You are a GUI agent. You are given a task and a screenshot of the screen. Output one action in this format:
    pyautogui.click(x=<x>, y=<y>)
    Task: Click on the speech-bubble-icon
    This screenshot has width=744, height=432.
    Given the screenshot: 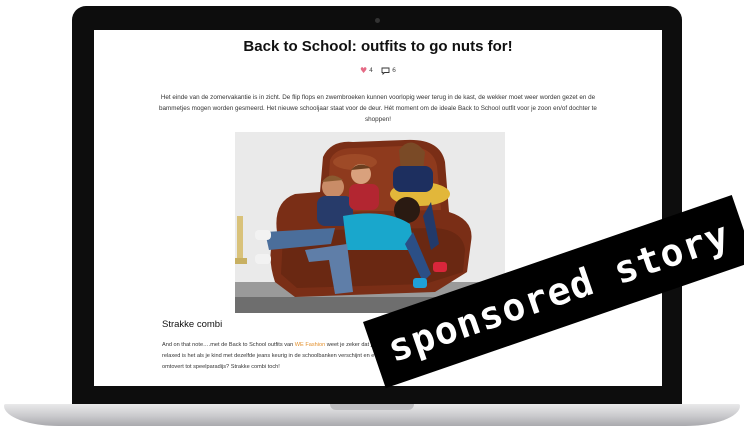 What is the action you would take?
    pyautogui.click(x=387, y=70)
    